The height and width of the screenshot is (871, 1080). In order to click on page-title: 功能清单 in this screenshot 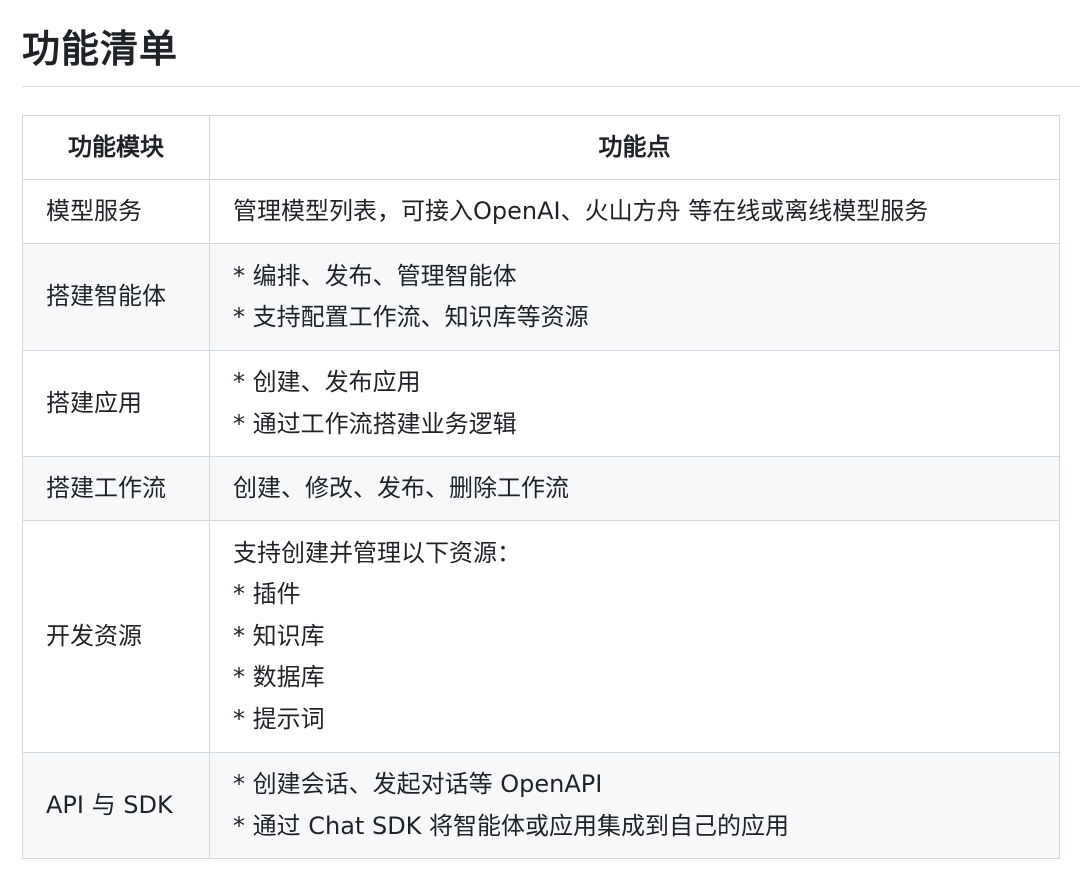, I will do `click(100, 49)`.